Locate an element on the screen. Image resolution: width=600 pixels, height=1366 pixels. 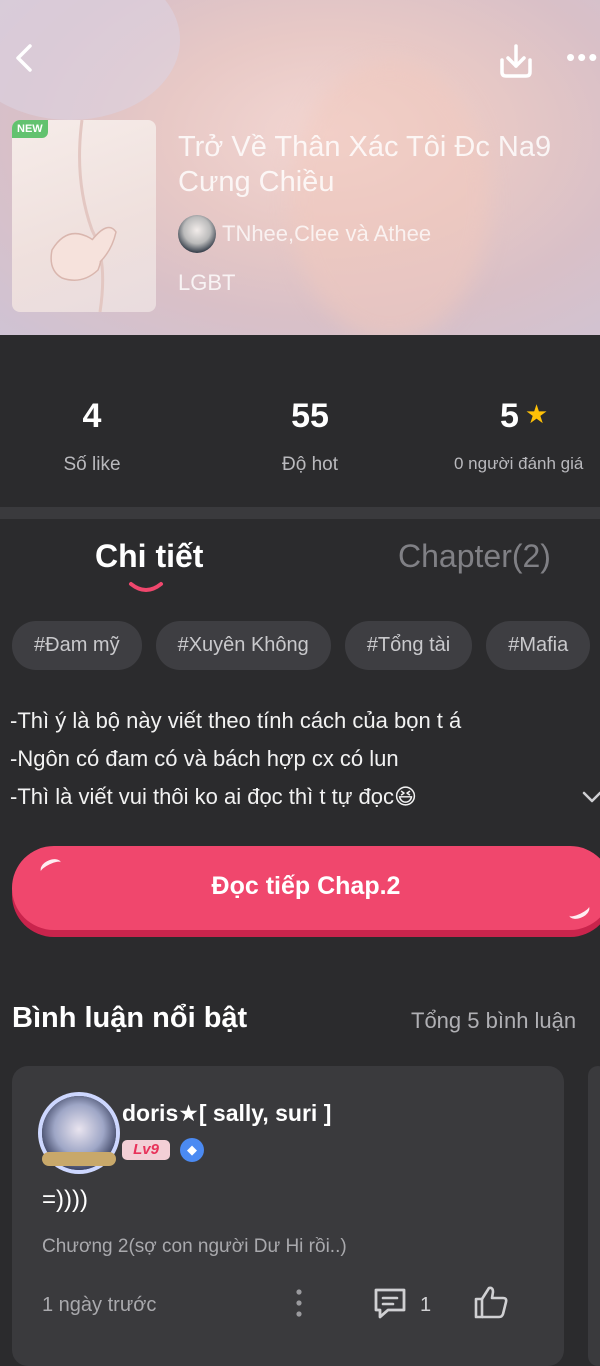
back-arrow-icon is located at coordinates (25, 58).